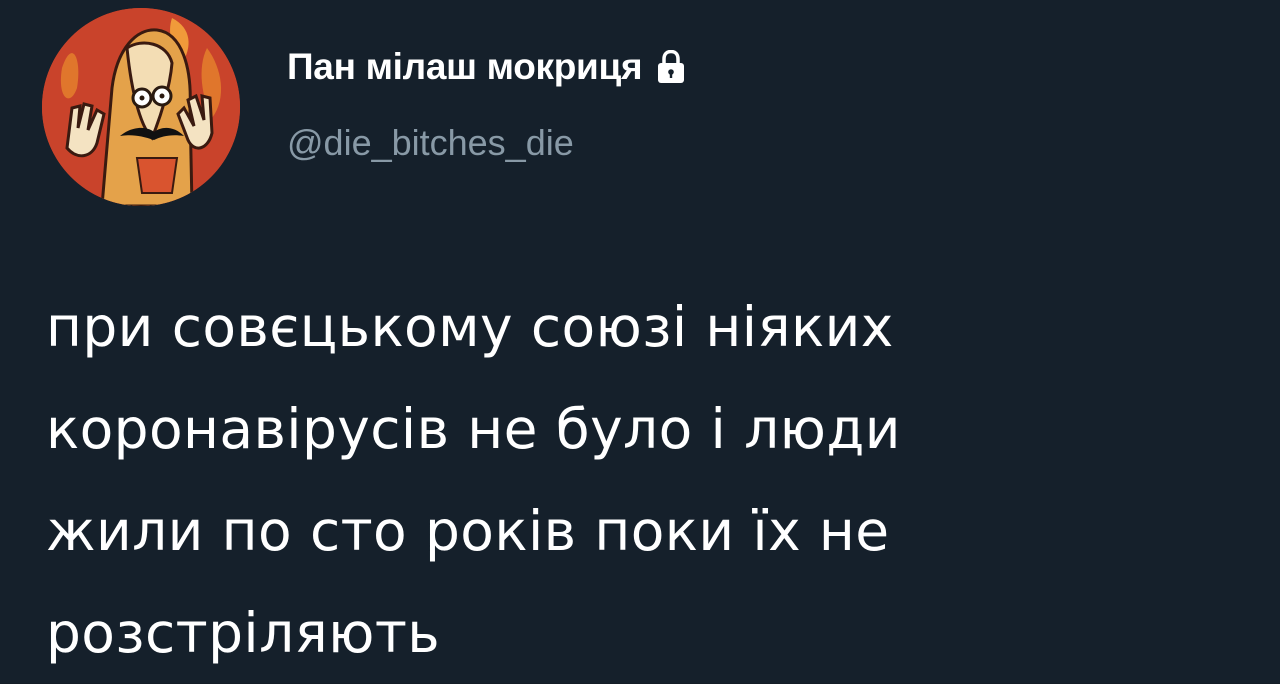 The height and width of the screenshot is (684, 1280). What do you see at coordinates (473, 429) in the screenshot?
I see `tweet-text-line: коронавірусів не було і люди` at bounding box center [473, 429].